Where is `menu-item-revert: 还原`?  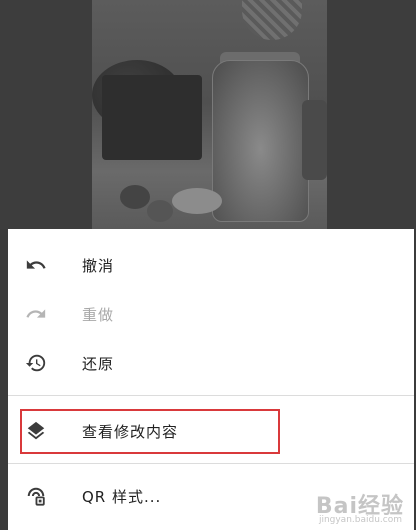
menu-item-revert: 还原 is located at coordinates (211, 363).